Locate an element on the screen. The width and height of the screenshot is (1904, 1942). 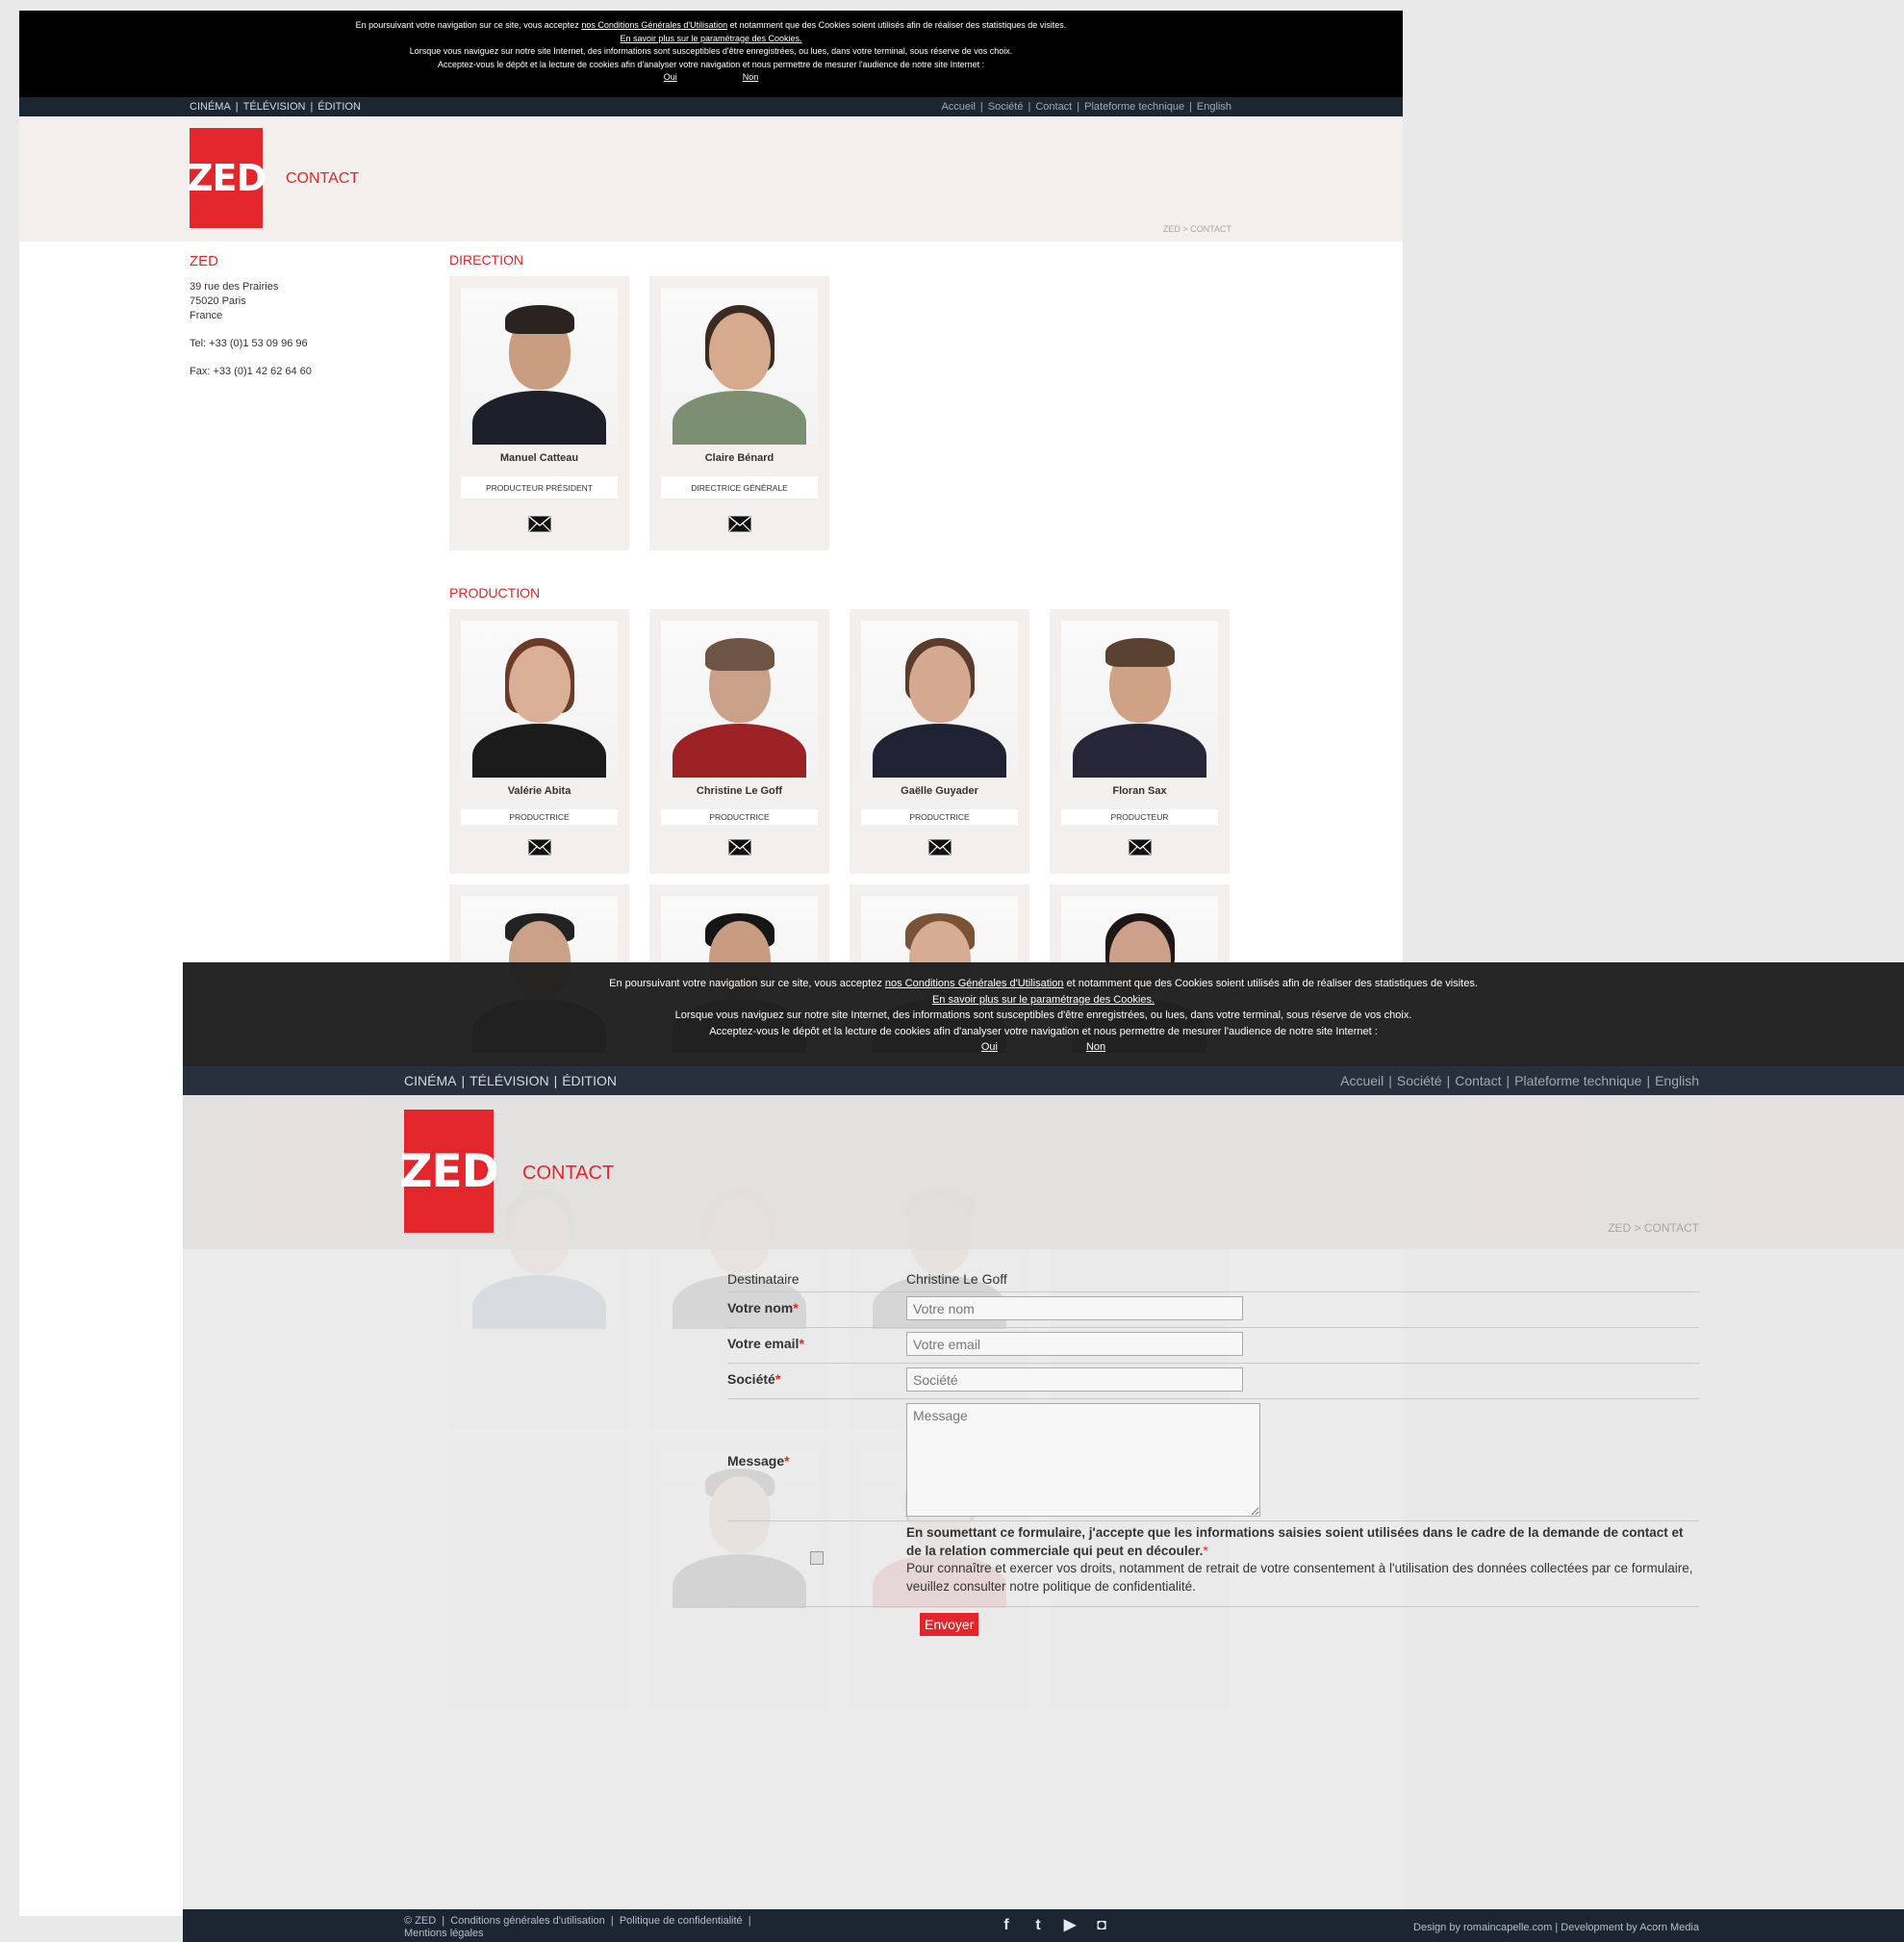
message-row: Message* is located at coordinates (1213, 1460).